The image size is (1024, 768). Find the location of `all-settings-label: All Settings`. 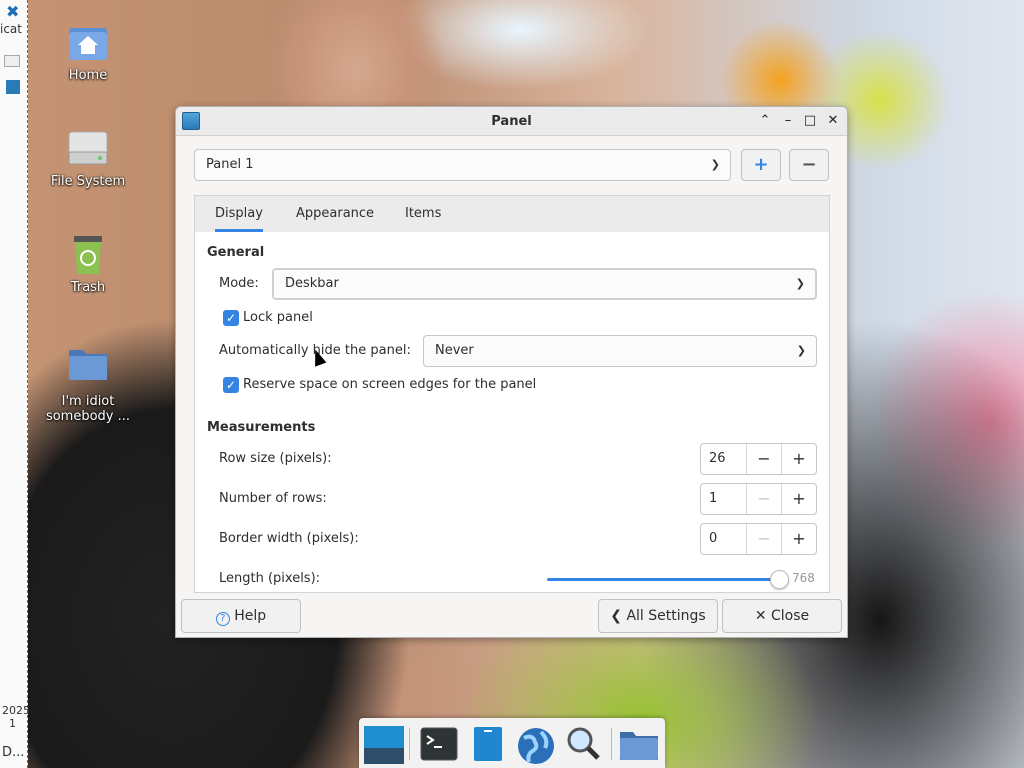

all-settings-label: All Settings is located at coordinates (666, 616).